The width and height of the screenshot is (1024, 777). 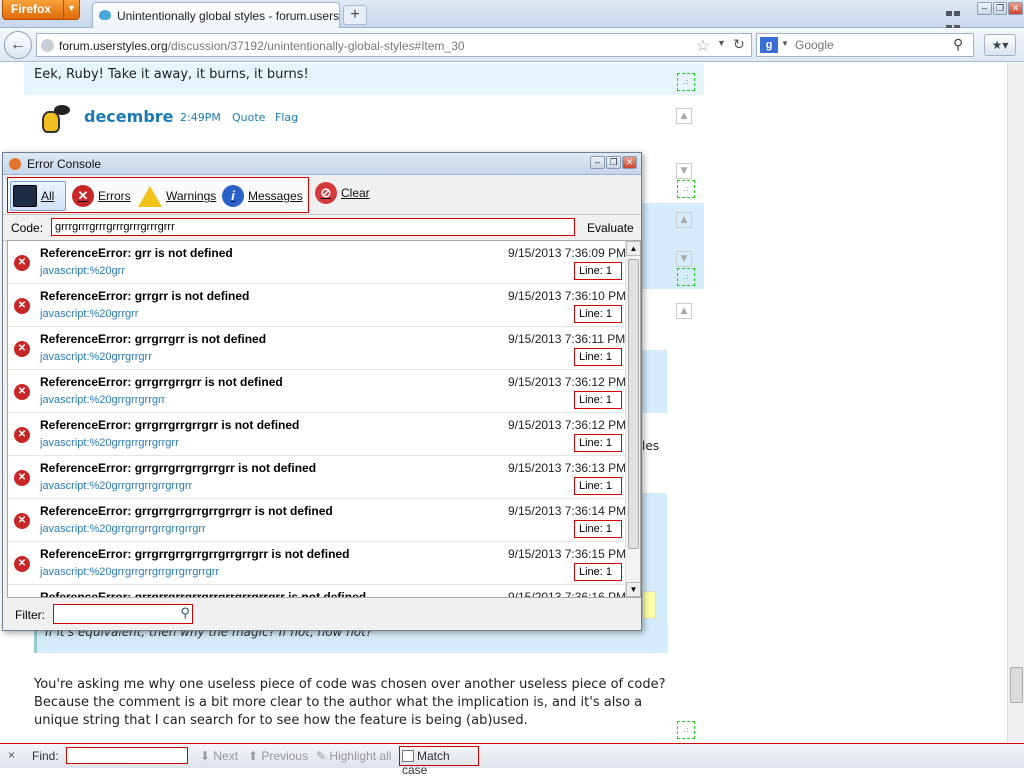 I want to click on filter-all-button: All, so click(x=38, y=196).